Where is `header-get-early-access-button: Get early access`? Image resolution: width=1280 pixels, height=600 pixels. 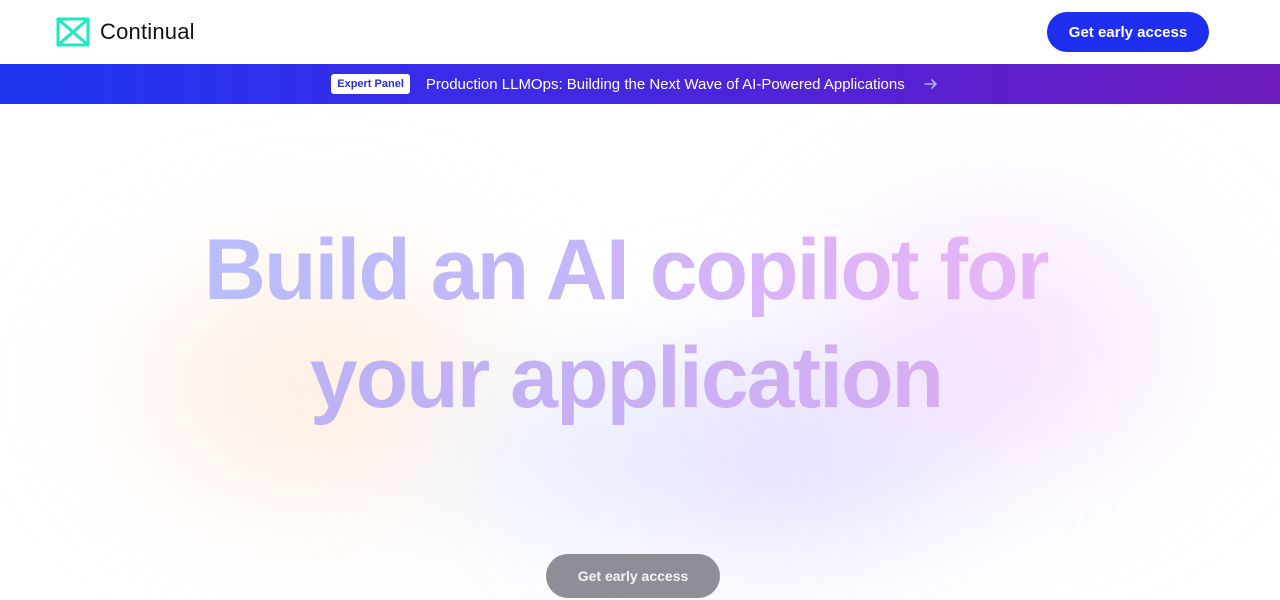
header-get-early-access-button: Get early access is located at coordinates (1128, 32).